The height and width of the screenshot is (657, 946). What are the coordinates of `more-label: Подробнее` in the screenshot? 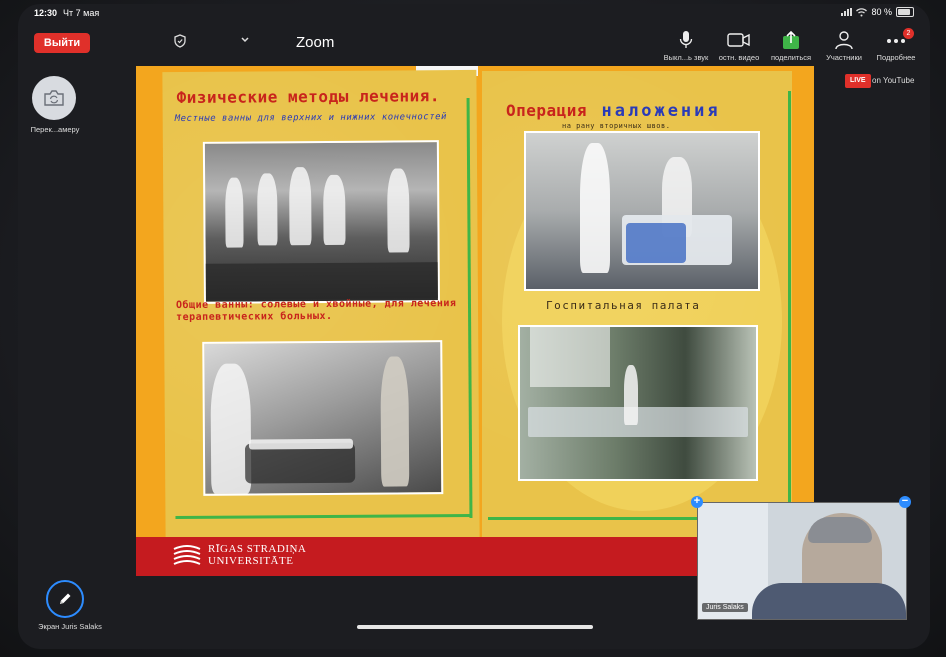 It's located at (896, 57).